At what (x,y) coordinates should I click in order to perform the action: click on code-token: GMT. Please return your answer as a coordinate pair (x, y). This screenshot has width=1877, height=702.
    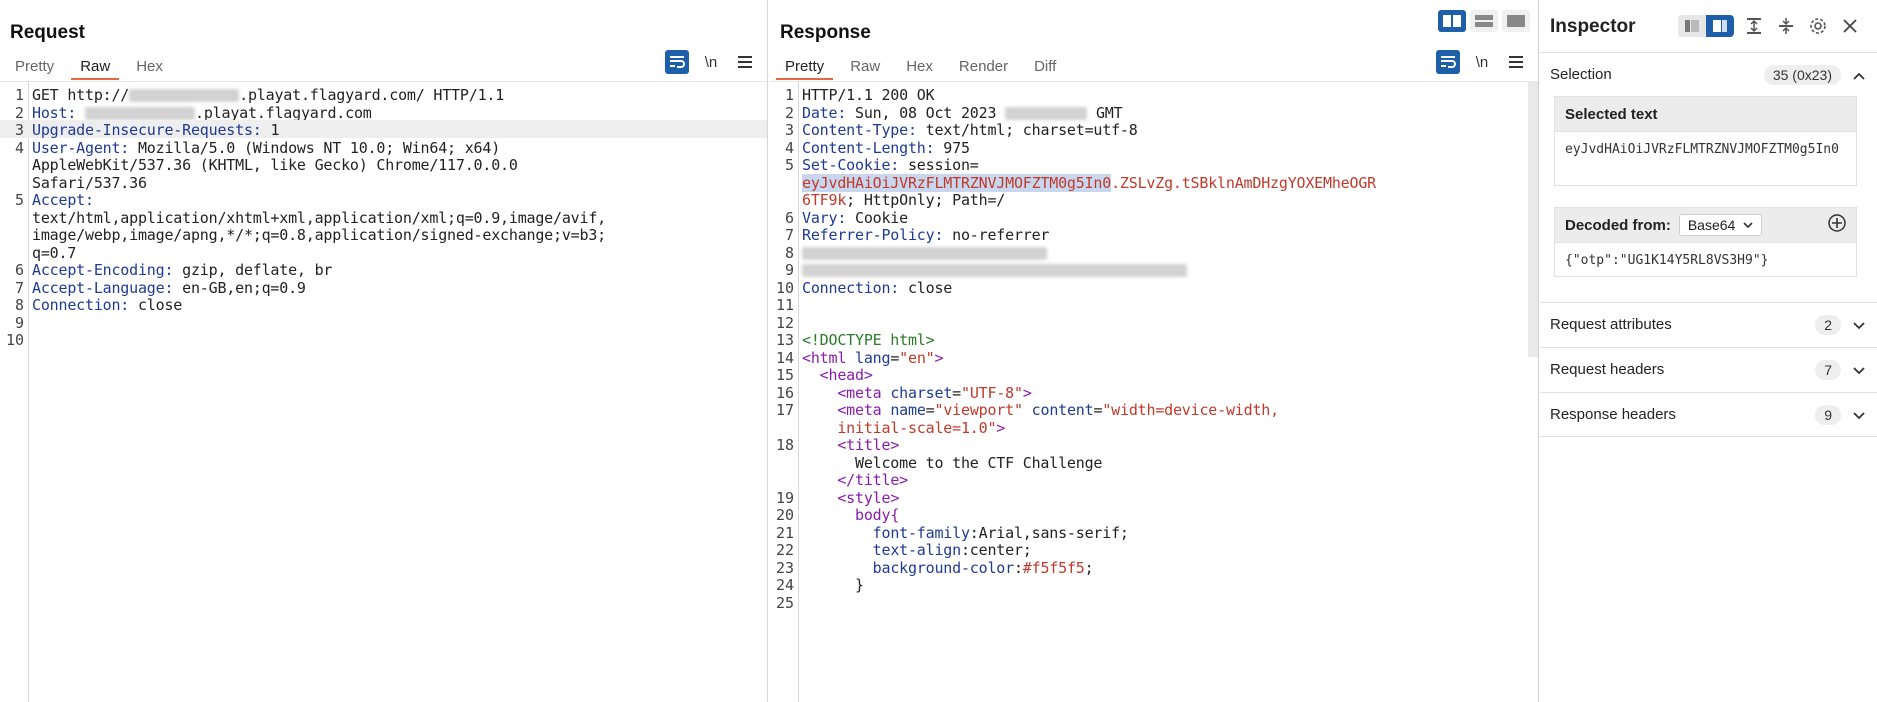
    Looking at the image, I should click on (1105, 112).